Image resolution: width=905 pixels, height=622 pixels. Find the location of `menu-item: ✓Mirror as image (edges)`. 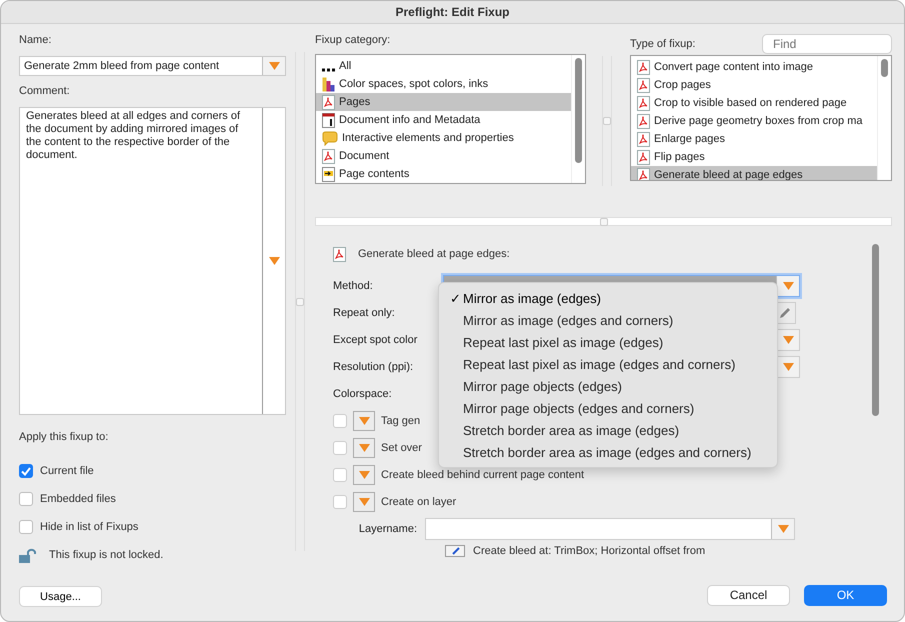

menu-item: ✓Mirror as image (edges) is located at coordinates (608, 298).